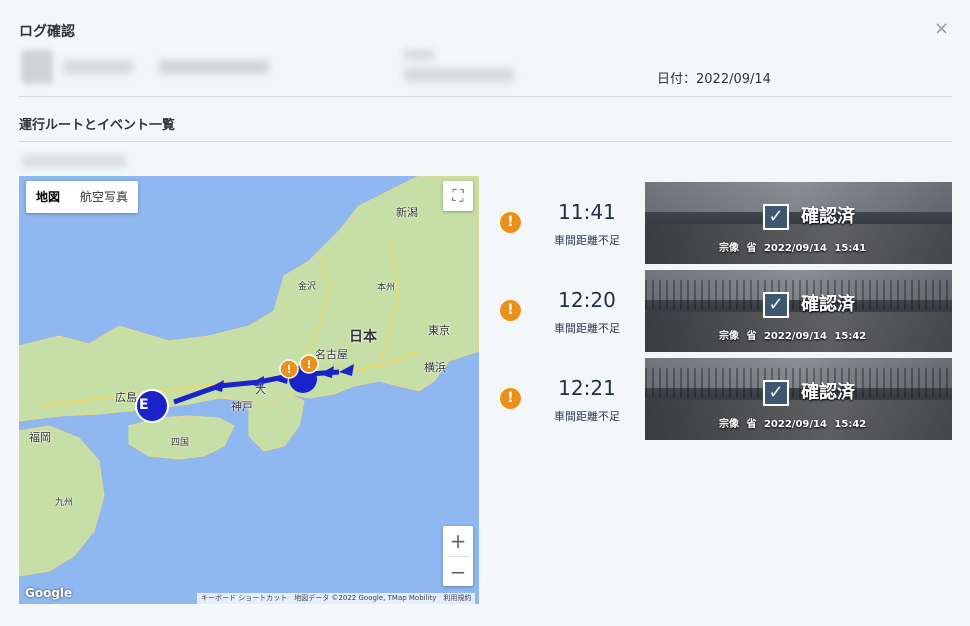  I want to click on event-time: 12:21, so click(587, 388).